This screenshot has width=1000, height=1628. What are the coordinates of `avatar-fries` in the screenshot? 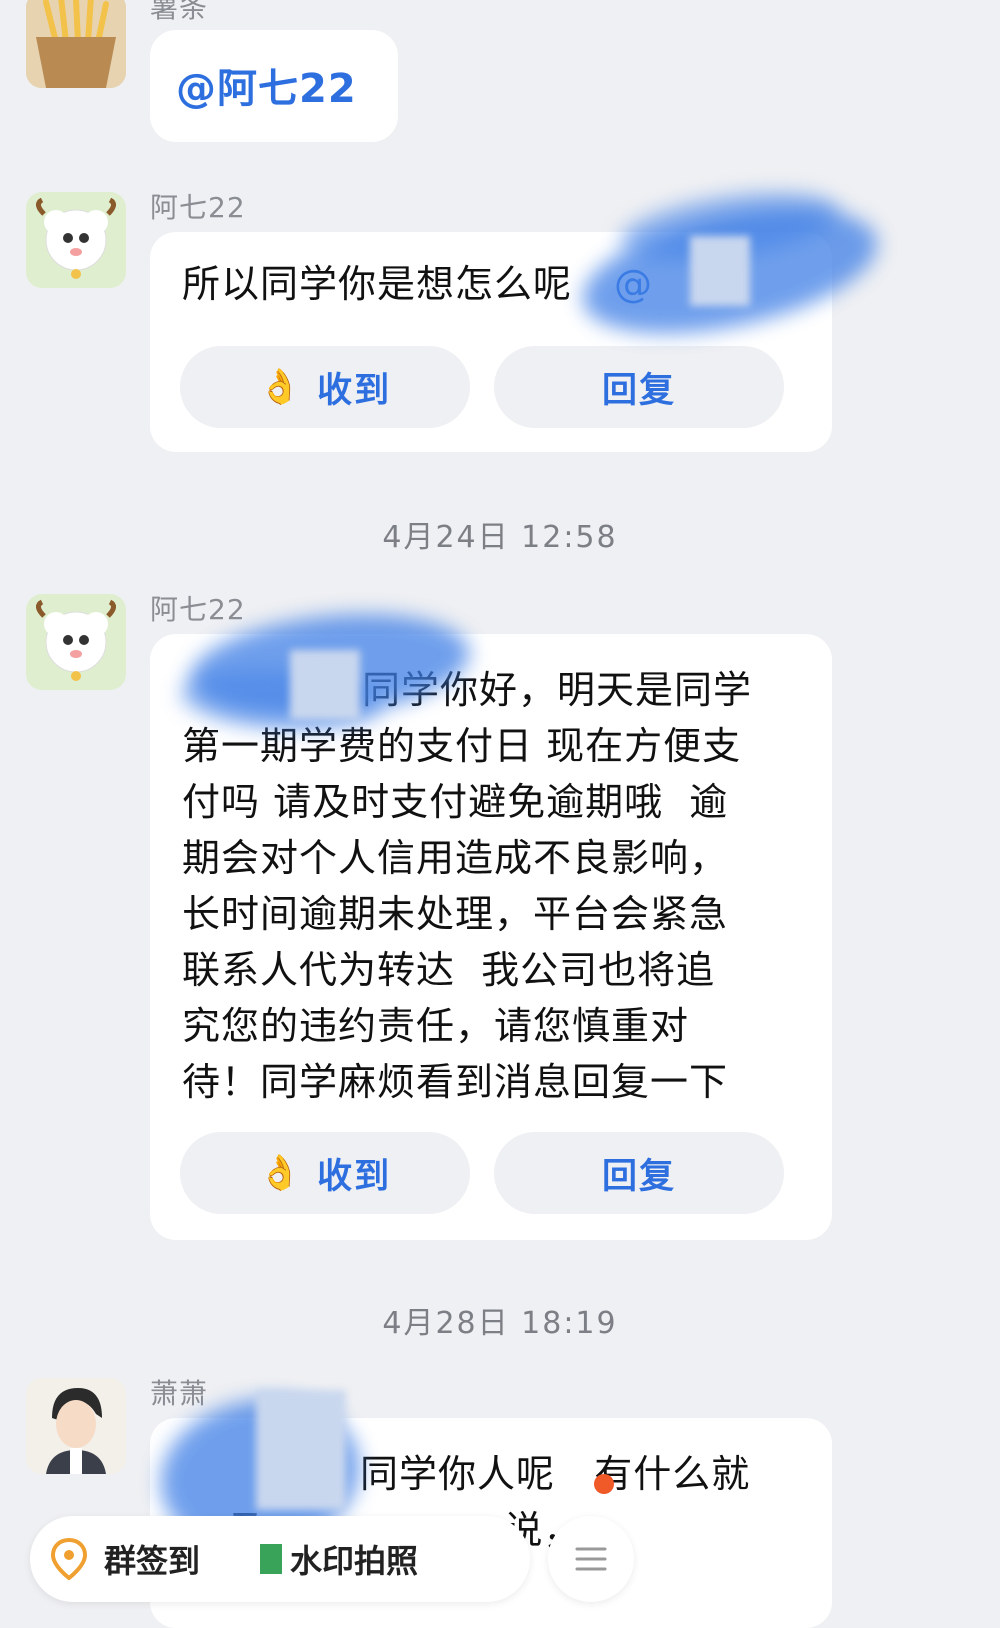 It's located at (76, 44).